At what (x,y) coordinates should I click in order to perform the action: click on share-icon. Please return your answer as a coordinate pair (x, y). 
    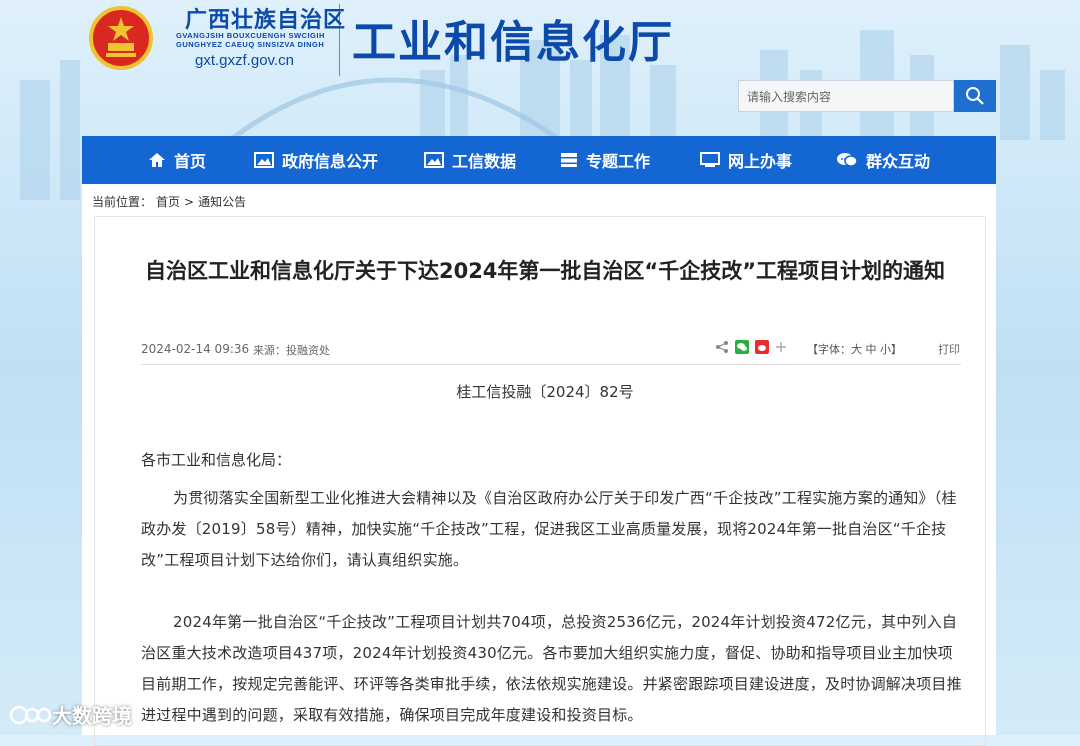
    Looking at the image, I should click on (722, 347).